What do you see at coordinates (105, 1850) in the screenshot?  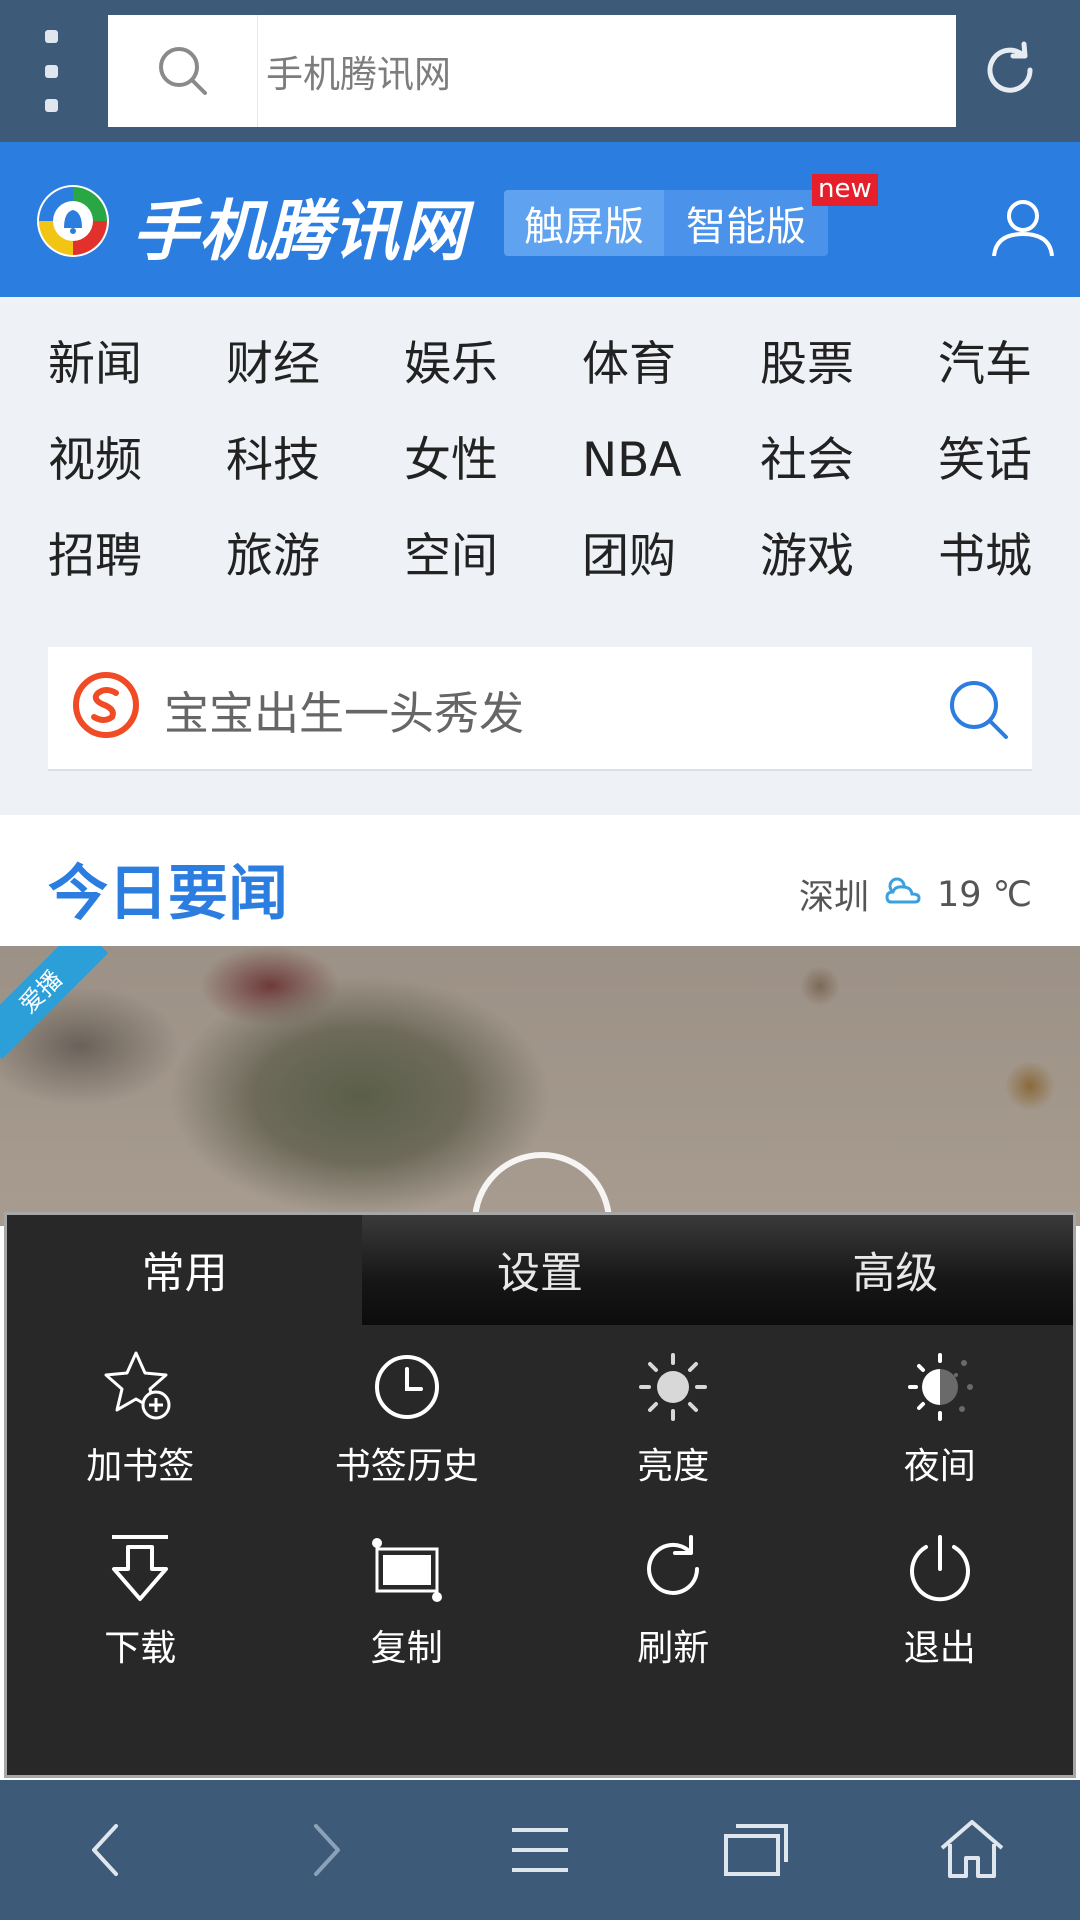 I see `chevron-left-icon` at bounding box center [105, 1850].